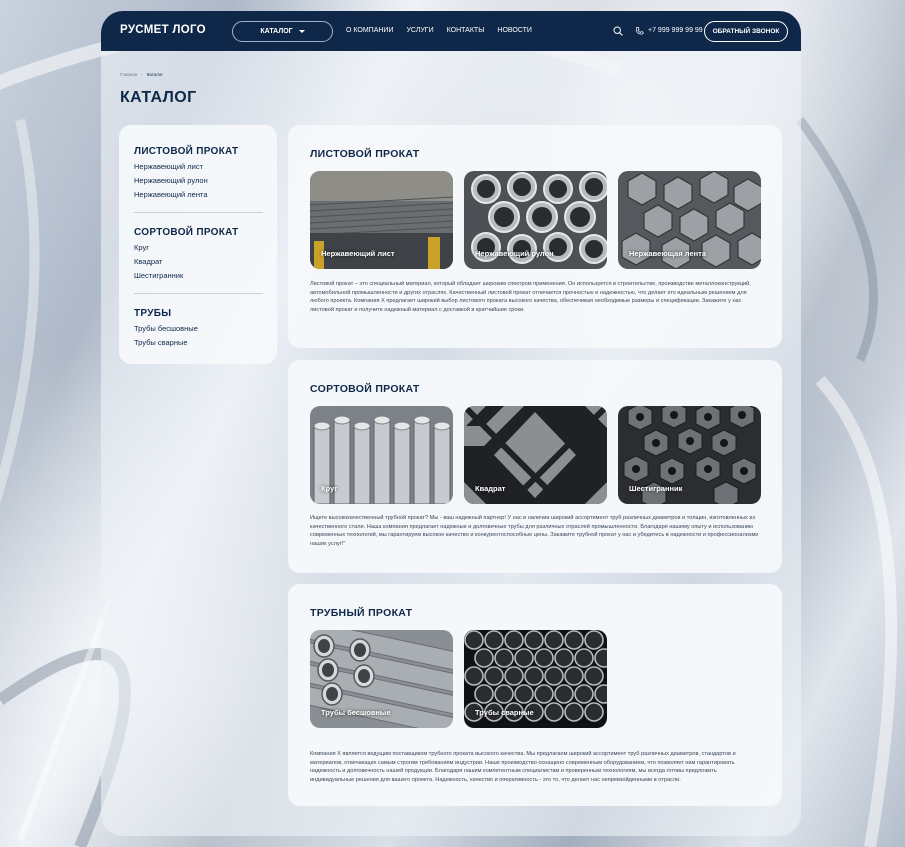 The width and height of the screenshot is (905, 847). I want to click on product-card-seamless-pipes: Трубы бесшовные, so click(381, 679).